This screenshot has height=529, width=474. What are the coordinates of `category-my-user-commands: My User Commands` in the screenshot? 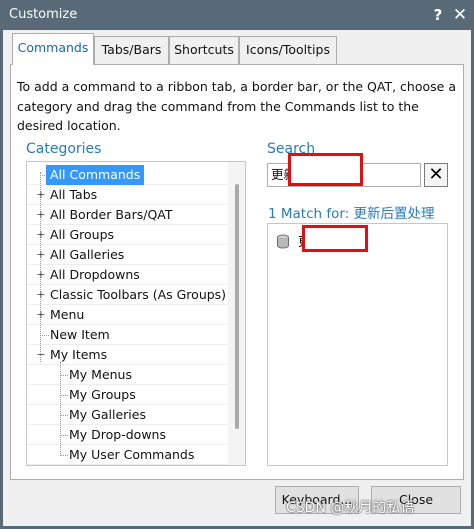 It's located at (127, 455).